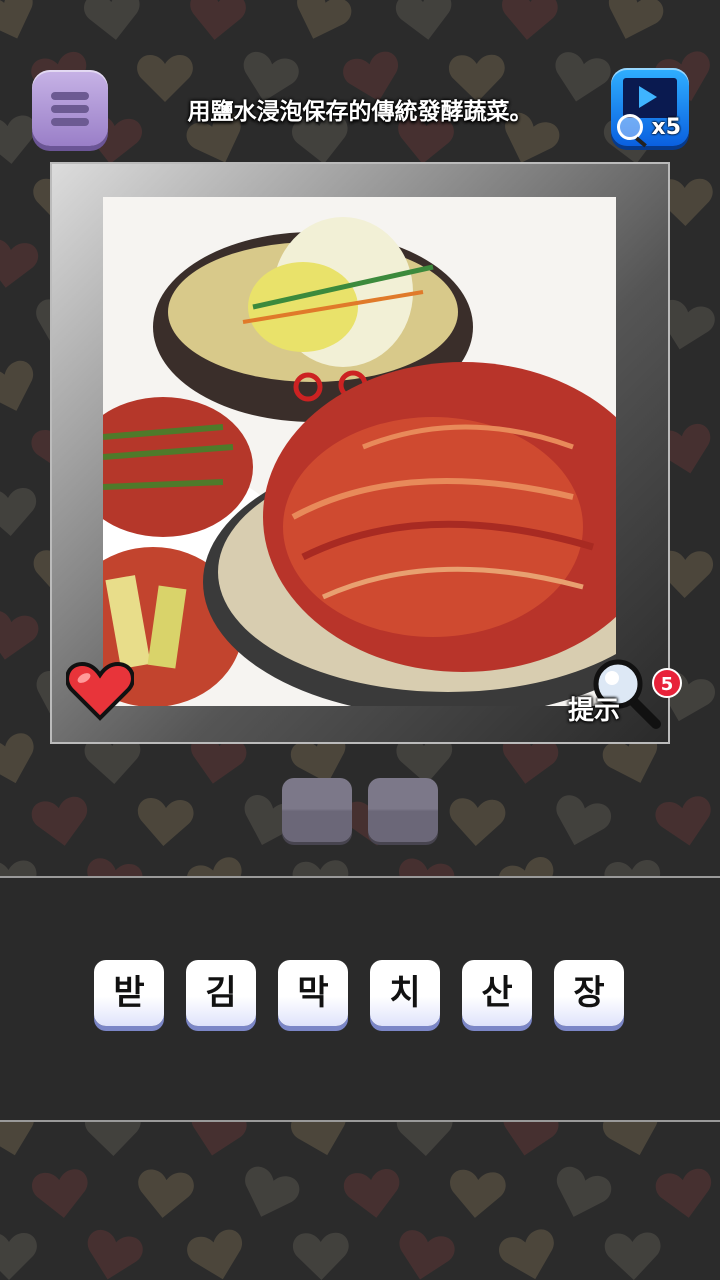  Describe the element at coordinates (129, 993) in the screenshot. I see `letter-tile: 받` at that location.